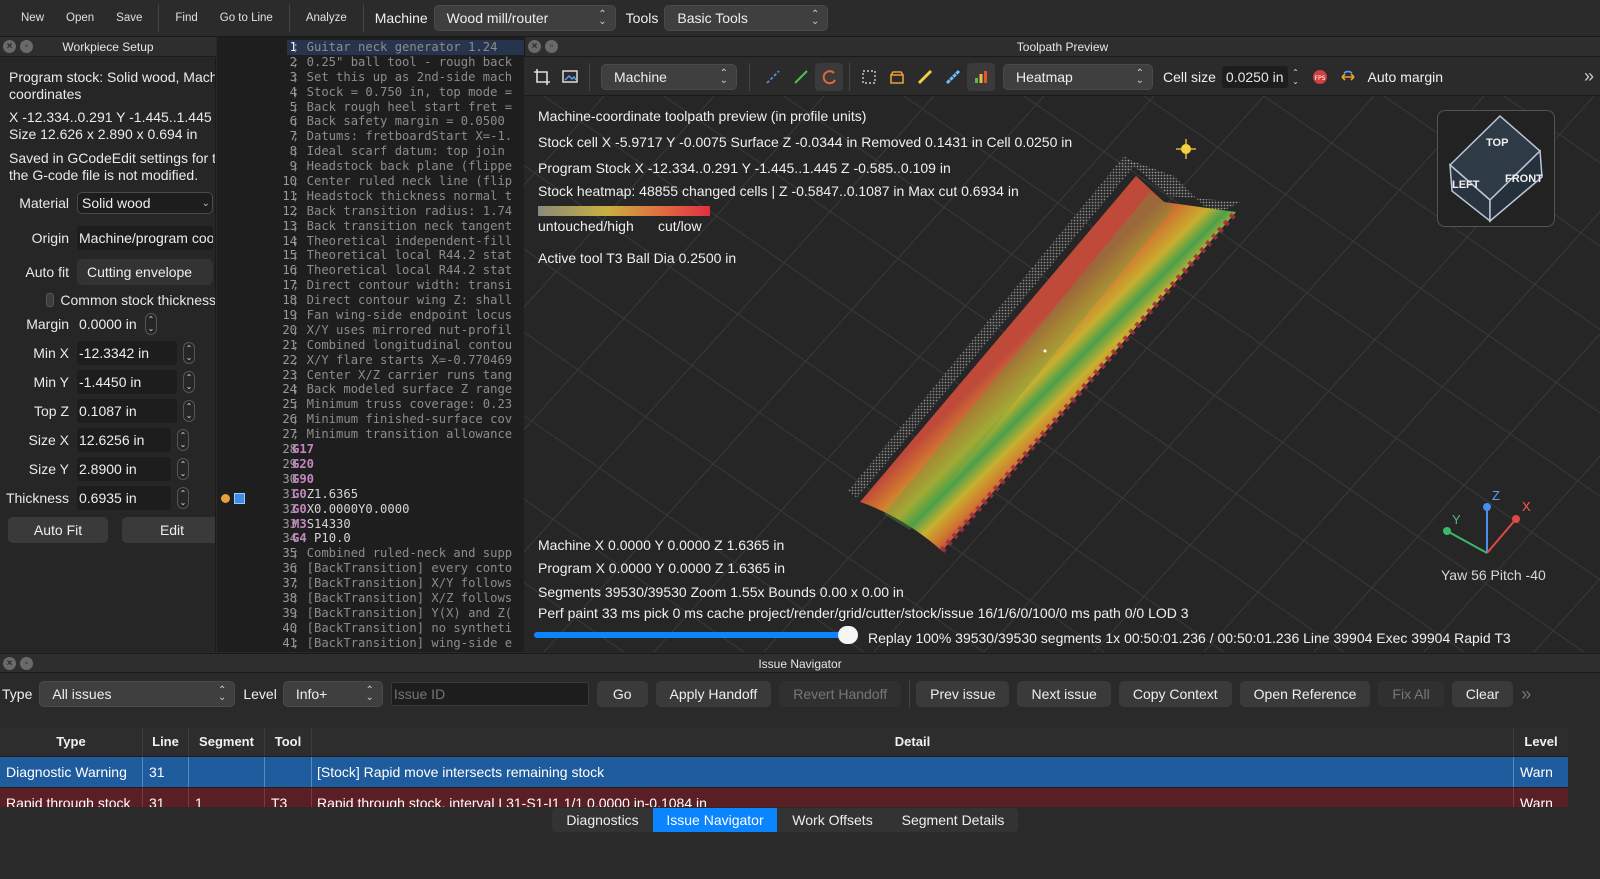  I want to click on go-to-line-button: Go to Line, so click(246, 18).